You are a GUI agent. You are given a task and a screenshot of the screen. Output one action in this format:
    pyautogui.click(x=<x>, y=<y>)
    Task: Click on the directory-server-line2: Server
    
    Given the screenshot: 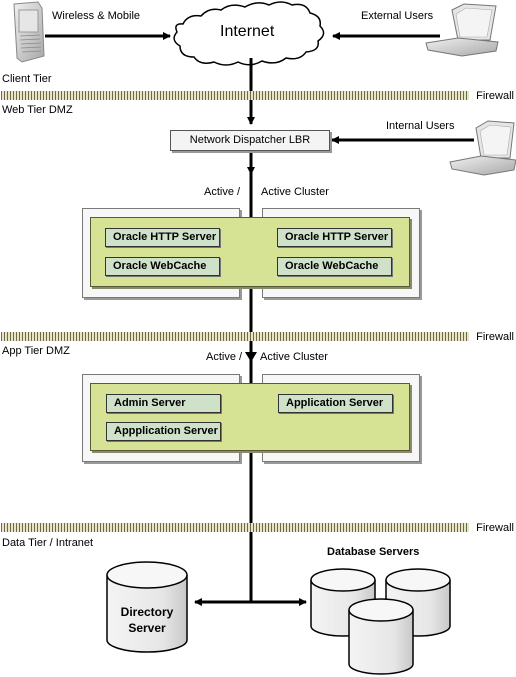 What is the action you would take?
    pyautogui.click(x=147, y=628)
    